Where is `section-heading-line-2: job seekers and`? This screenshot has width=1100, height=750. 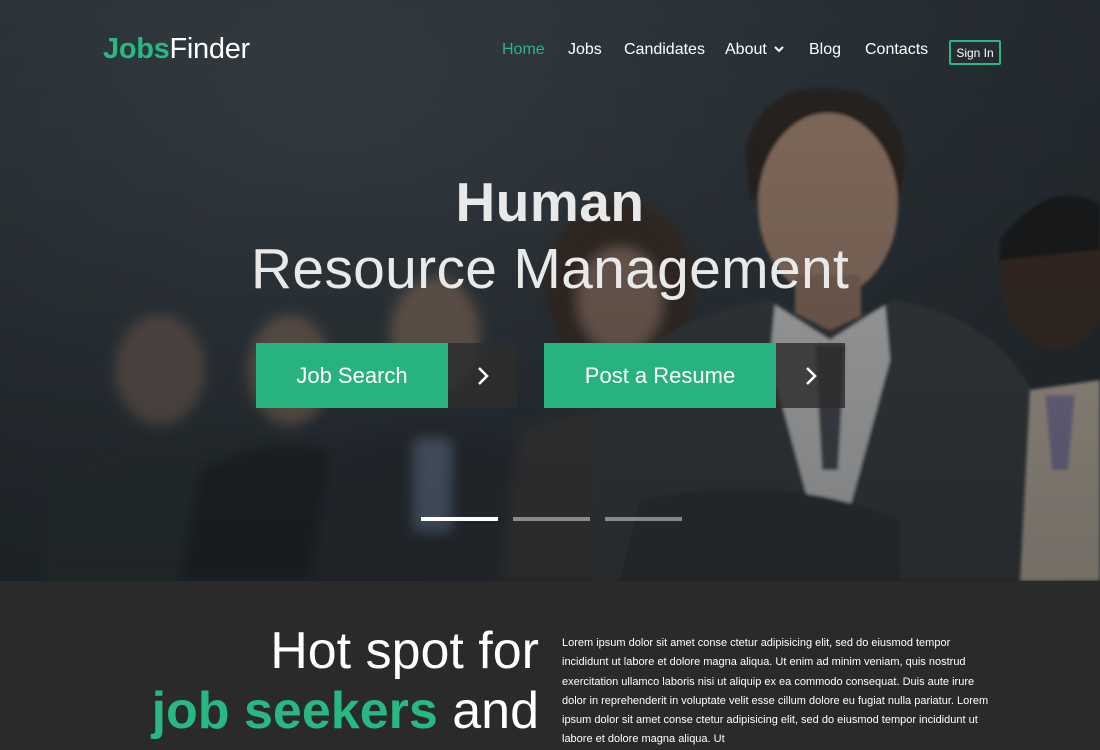
section-heading-line-2: job seekers and is located at coordinates (345, 711).